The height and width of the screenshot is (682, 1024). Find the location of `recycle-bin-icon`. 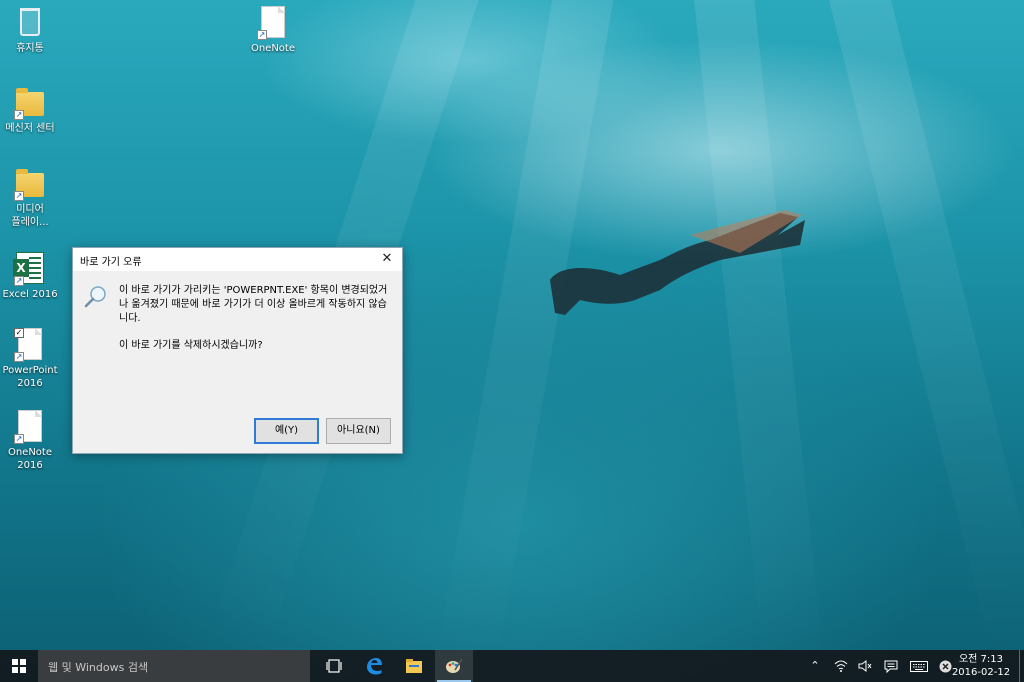

recycle-bin-icon is located at coordinates (30, 23).